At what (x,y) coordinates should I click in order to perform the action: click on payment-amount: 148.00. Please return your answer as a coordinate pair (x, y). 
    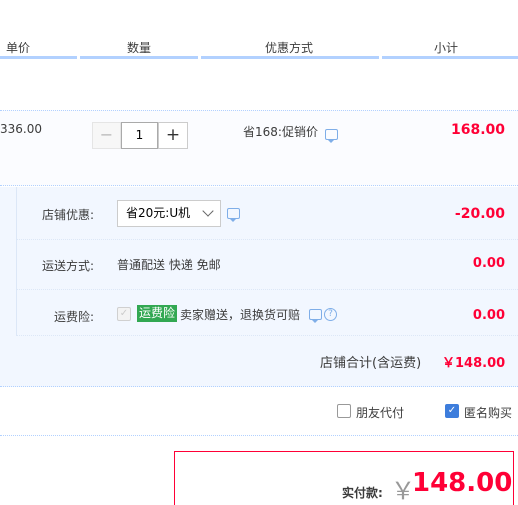
    Looking at the image, I should click on (462, 483).